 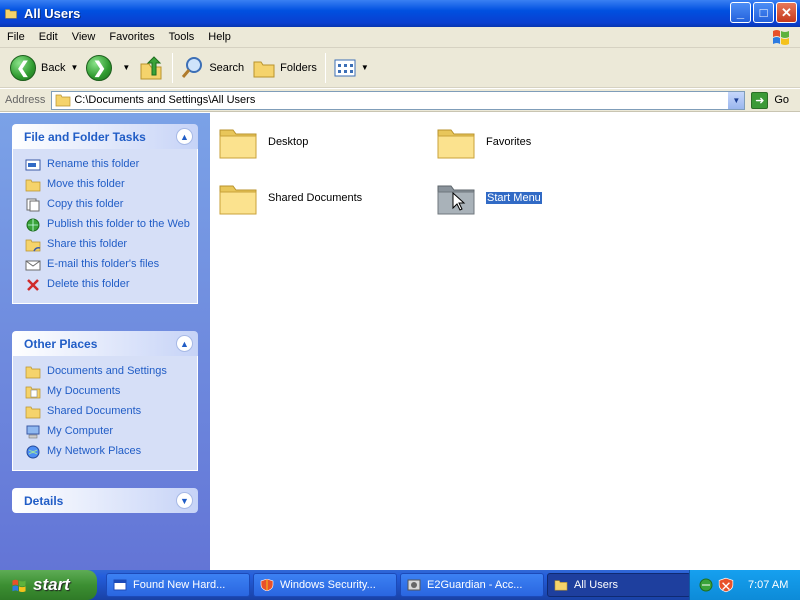 What do you see at coordinates (85, 136) in the screenshot?
I see `panel-title: File and Folder Tasks` at bounding box center [85, 136].